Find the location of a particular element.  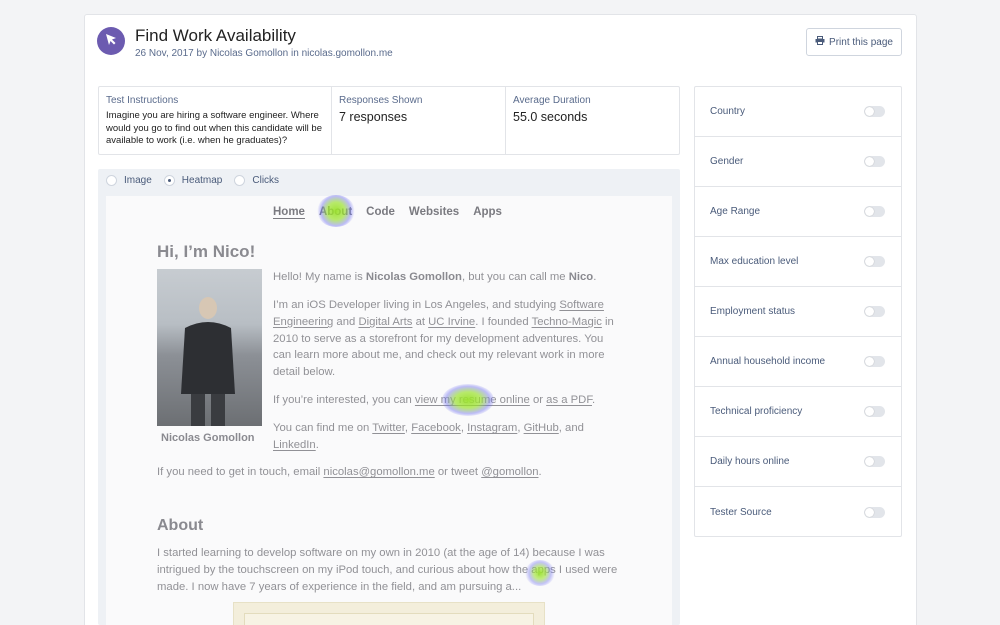

filter-income-toggle is located at coordinates (874, 361).